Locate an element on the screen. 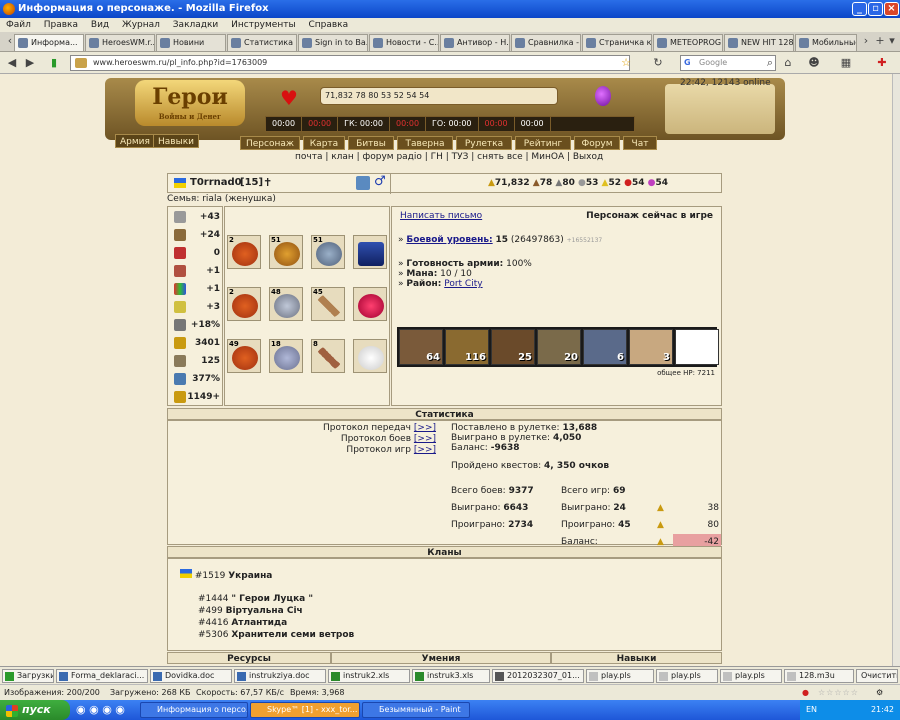 The image size is (900, 720). heart-icon: ♥ is located at coordinates (289, 98).